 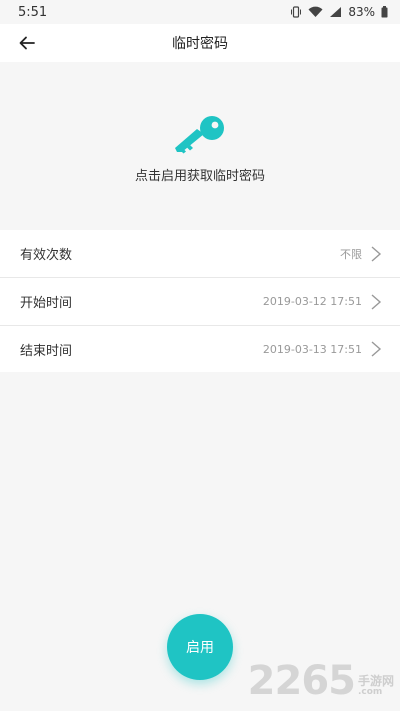 I want to click on vibrate-icon, so click(x=296, y=12).